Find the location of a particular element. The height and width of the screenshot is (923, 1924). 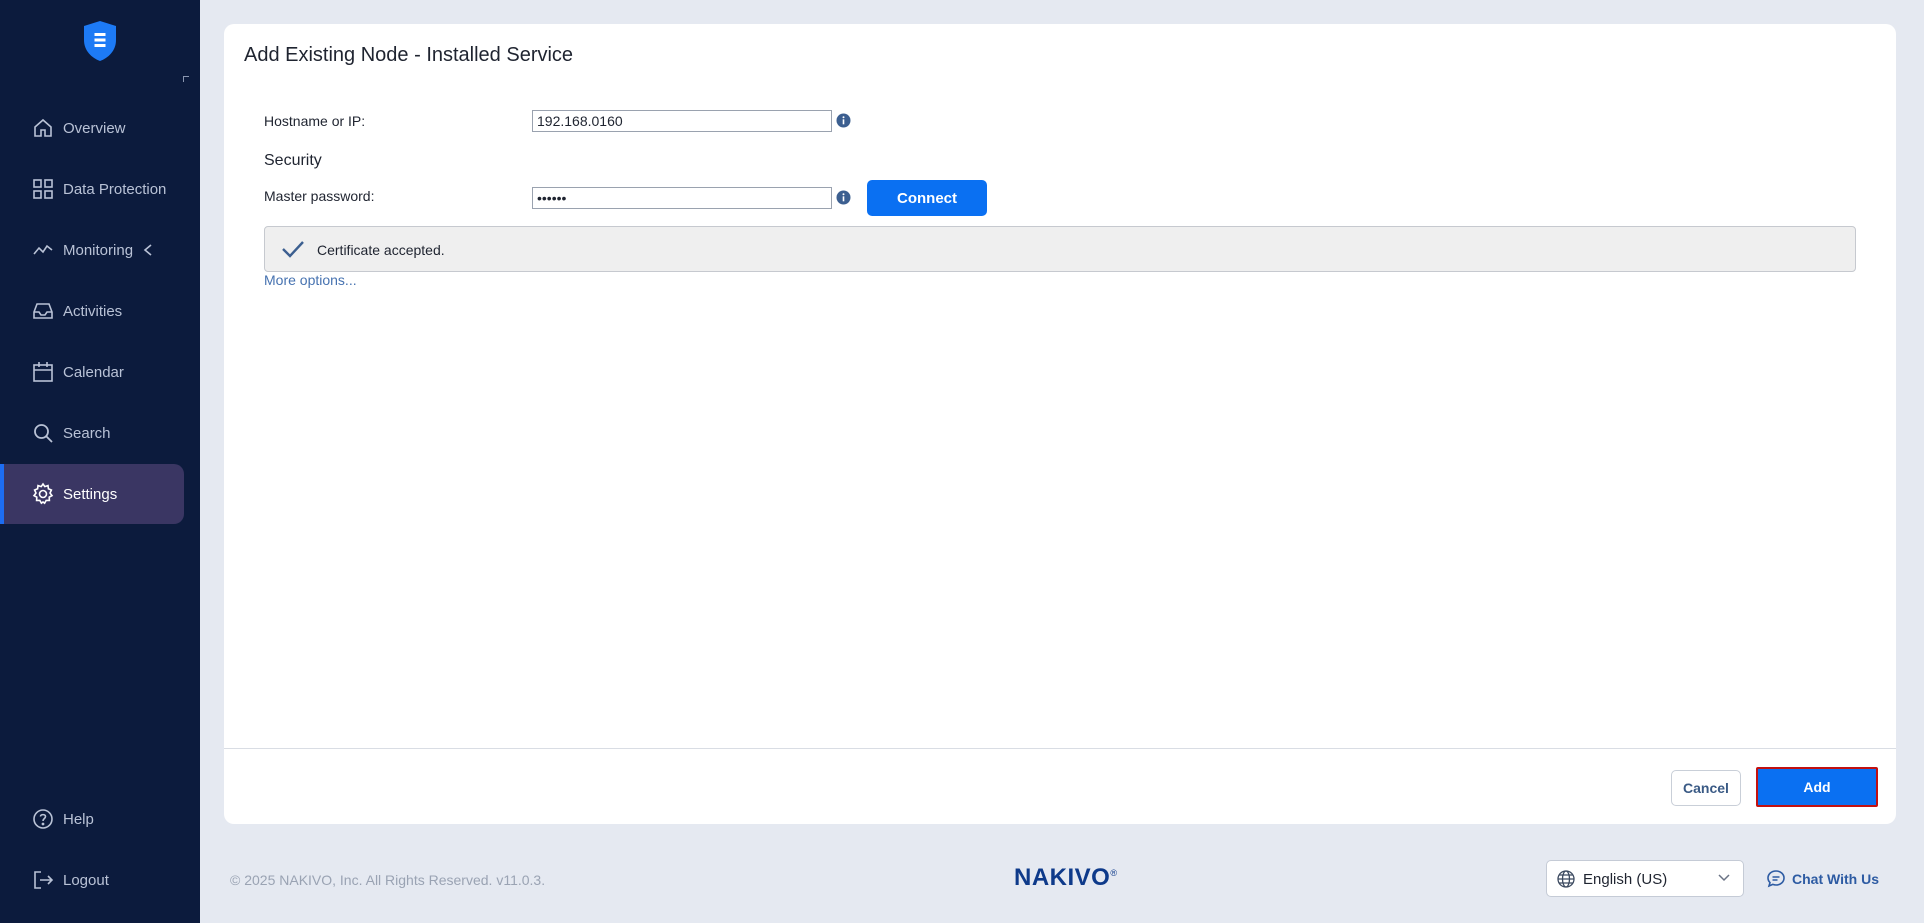

help-circle-icon is located at coordinates (43, 819).